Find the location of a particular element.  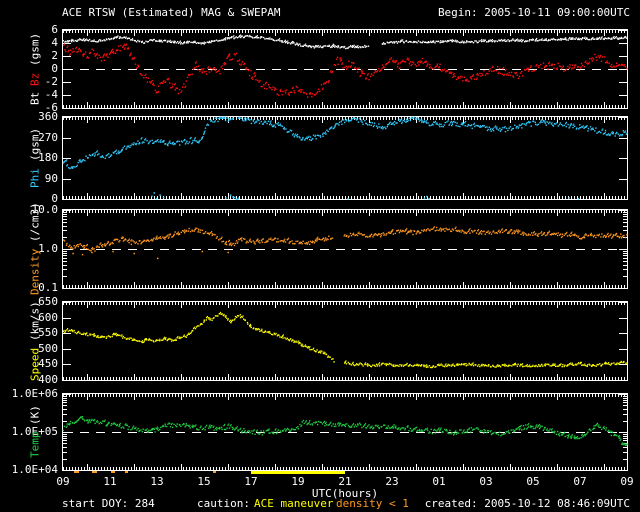

page-title: ACE RTSW (Estimated) MAG & SWEPAM is located at coordinates (171, 12).